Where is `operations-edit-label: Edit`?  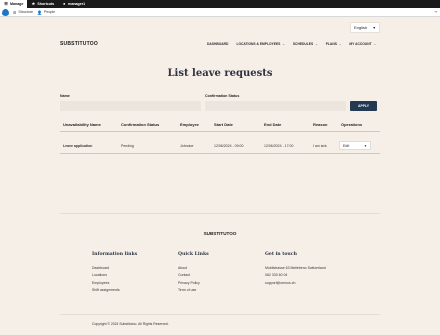
operations-edit-label: Edit is located at coordinates (346, 145).